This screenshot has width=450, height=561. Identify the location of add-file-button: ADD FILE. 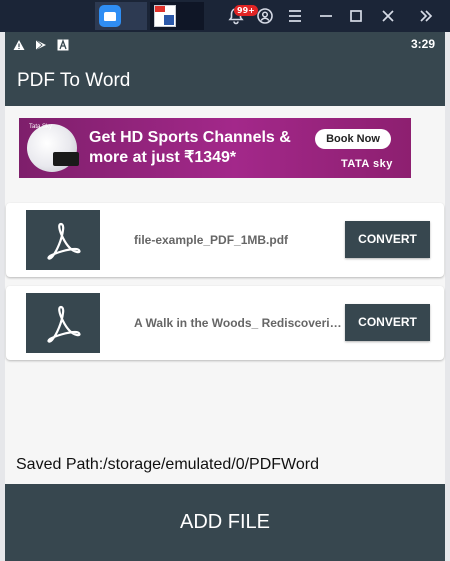
(225, 522).